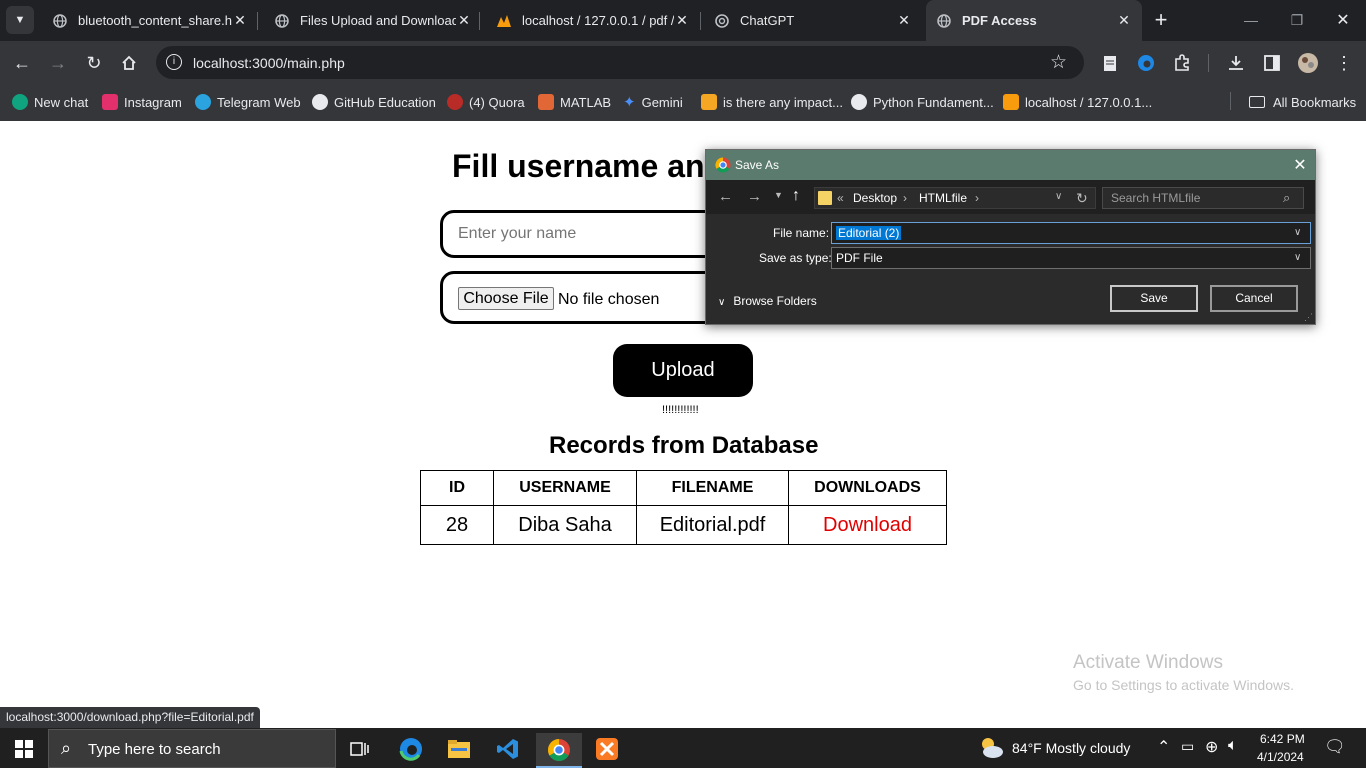 The height and width of the screenshot is (768, 1366). Describe the element at coordinates (662, 102) in the screenshot. I see `bookmark-label: Gemini` at that location.